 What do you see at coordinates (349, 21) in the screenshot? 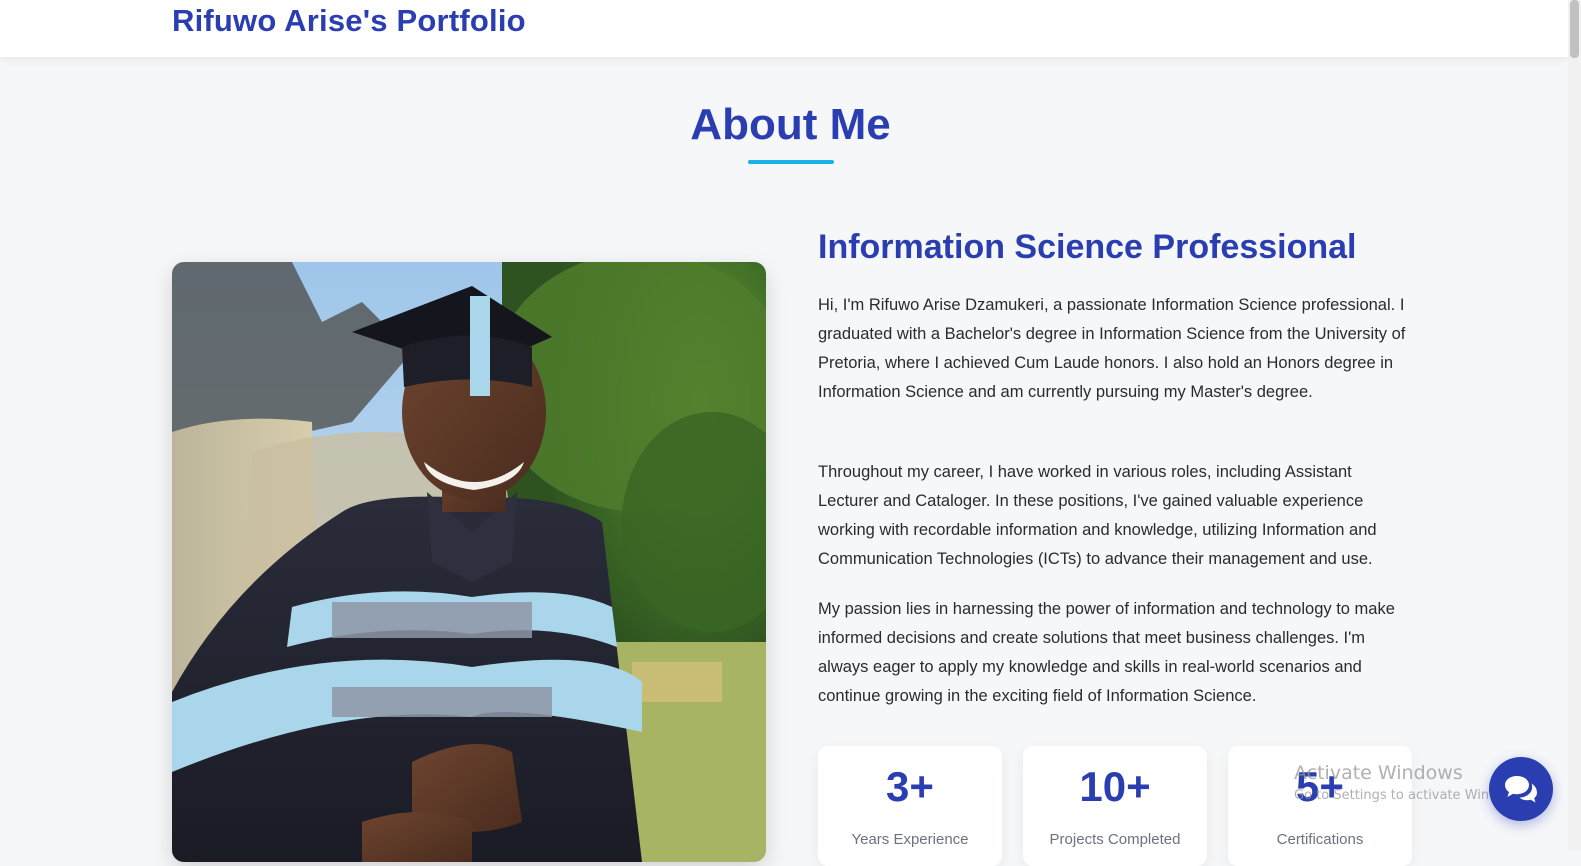
I see `site-brand: Rifuwo Arise's Portfolio` at bounding box center [349, 21].